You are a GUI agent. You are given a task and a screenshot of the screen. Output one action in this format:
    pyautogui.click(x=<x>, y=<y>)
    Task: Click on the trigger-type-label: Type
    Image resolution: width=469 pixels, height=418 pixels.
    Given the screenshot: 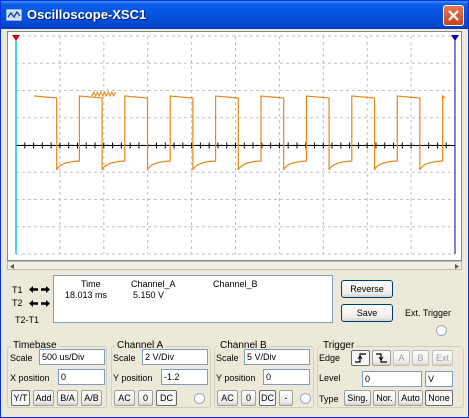 What is the action you would take?
    pyautogui.click(x=329, y=399)
    